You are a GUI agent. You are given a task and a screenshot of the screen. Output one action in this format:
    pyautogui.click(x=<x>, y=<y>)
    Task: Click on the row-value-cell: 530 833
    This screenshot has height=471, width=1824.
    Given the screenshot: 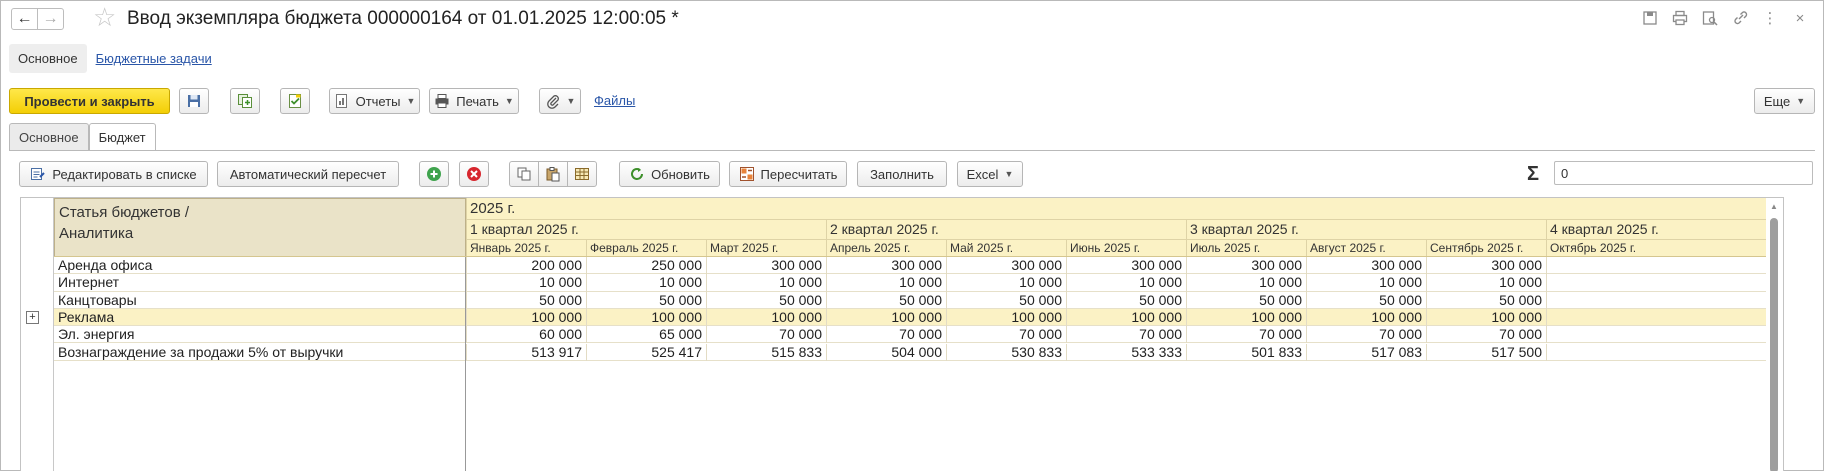 What is the action you would take?
    pyautogui.click(x=1006, y=352)
    